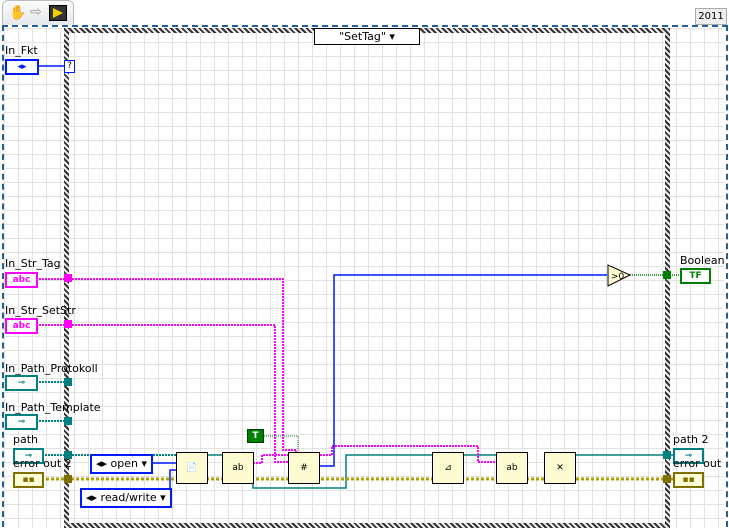 The width and height of the screenshot is (729, 528). Describe the element at coordinates (21, 50) in the screenshot. I see `control-label: In_Fkt` at that location.